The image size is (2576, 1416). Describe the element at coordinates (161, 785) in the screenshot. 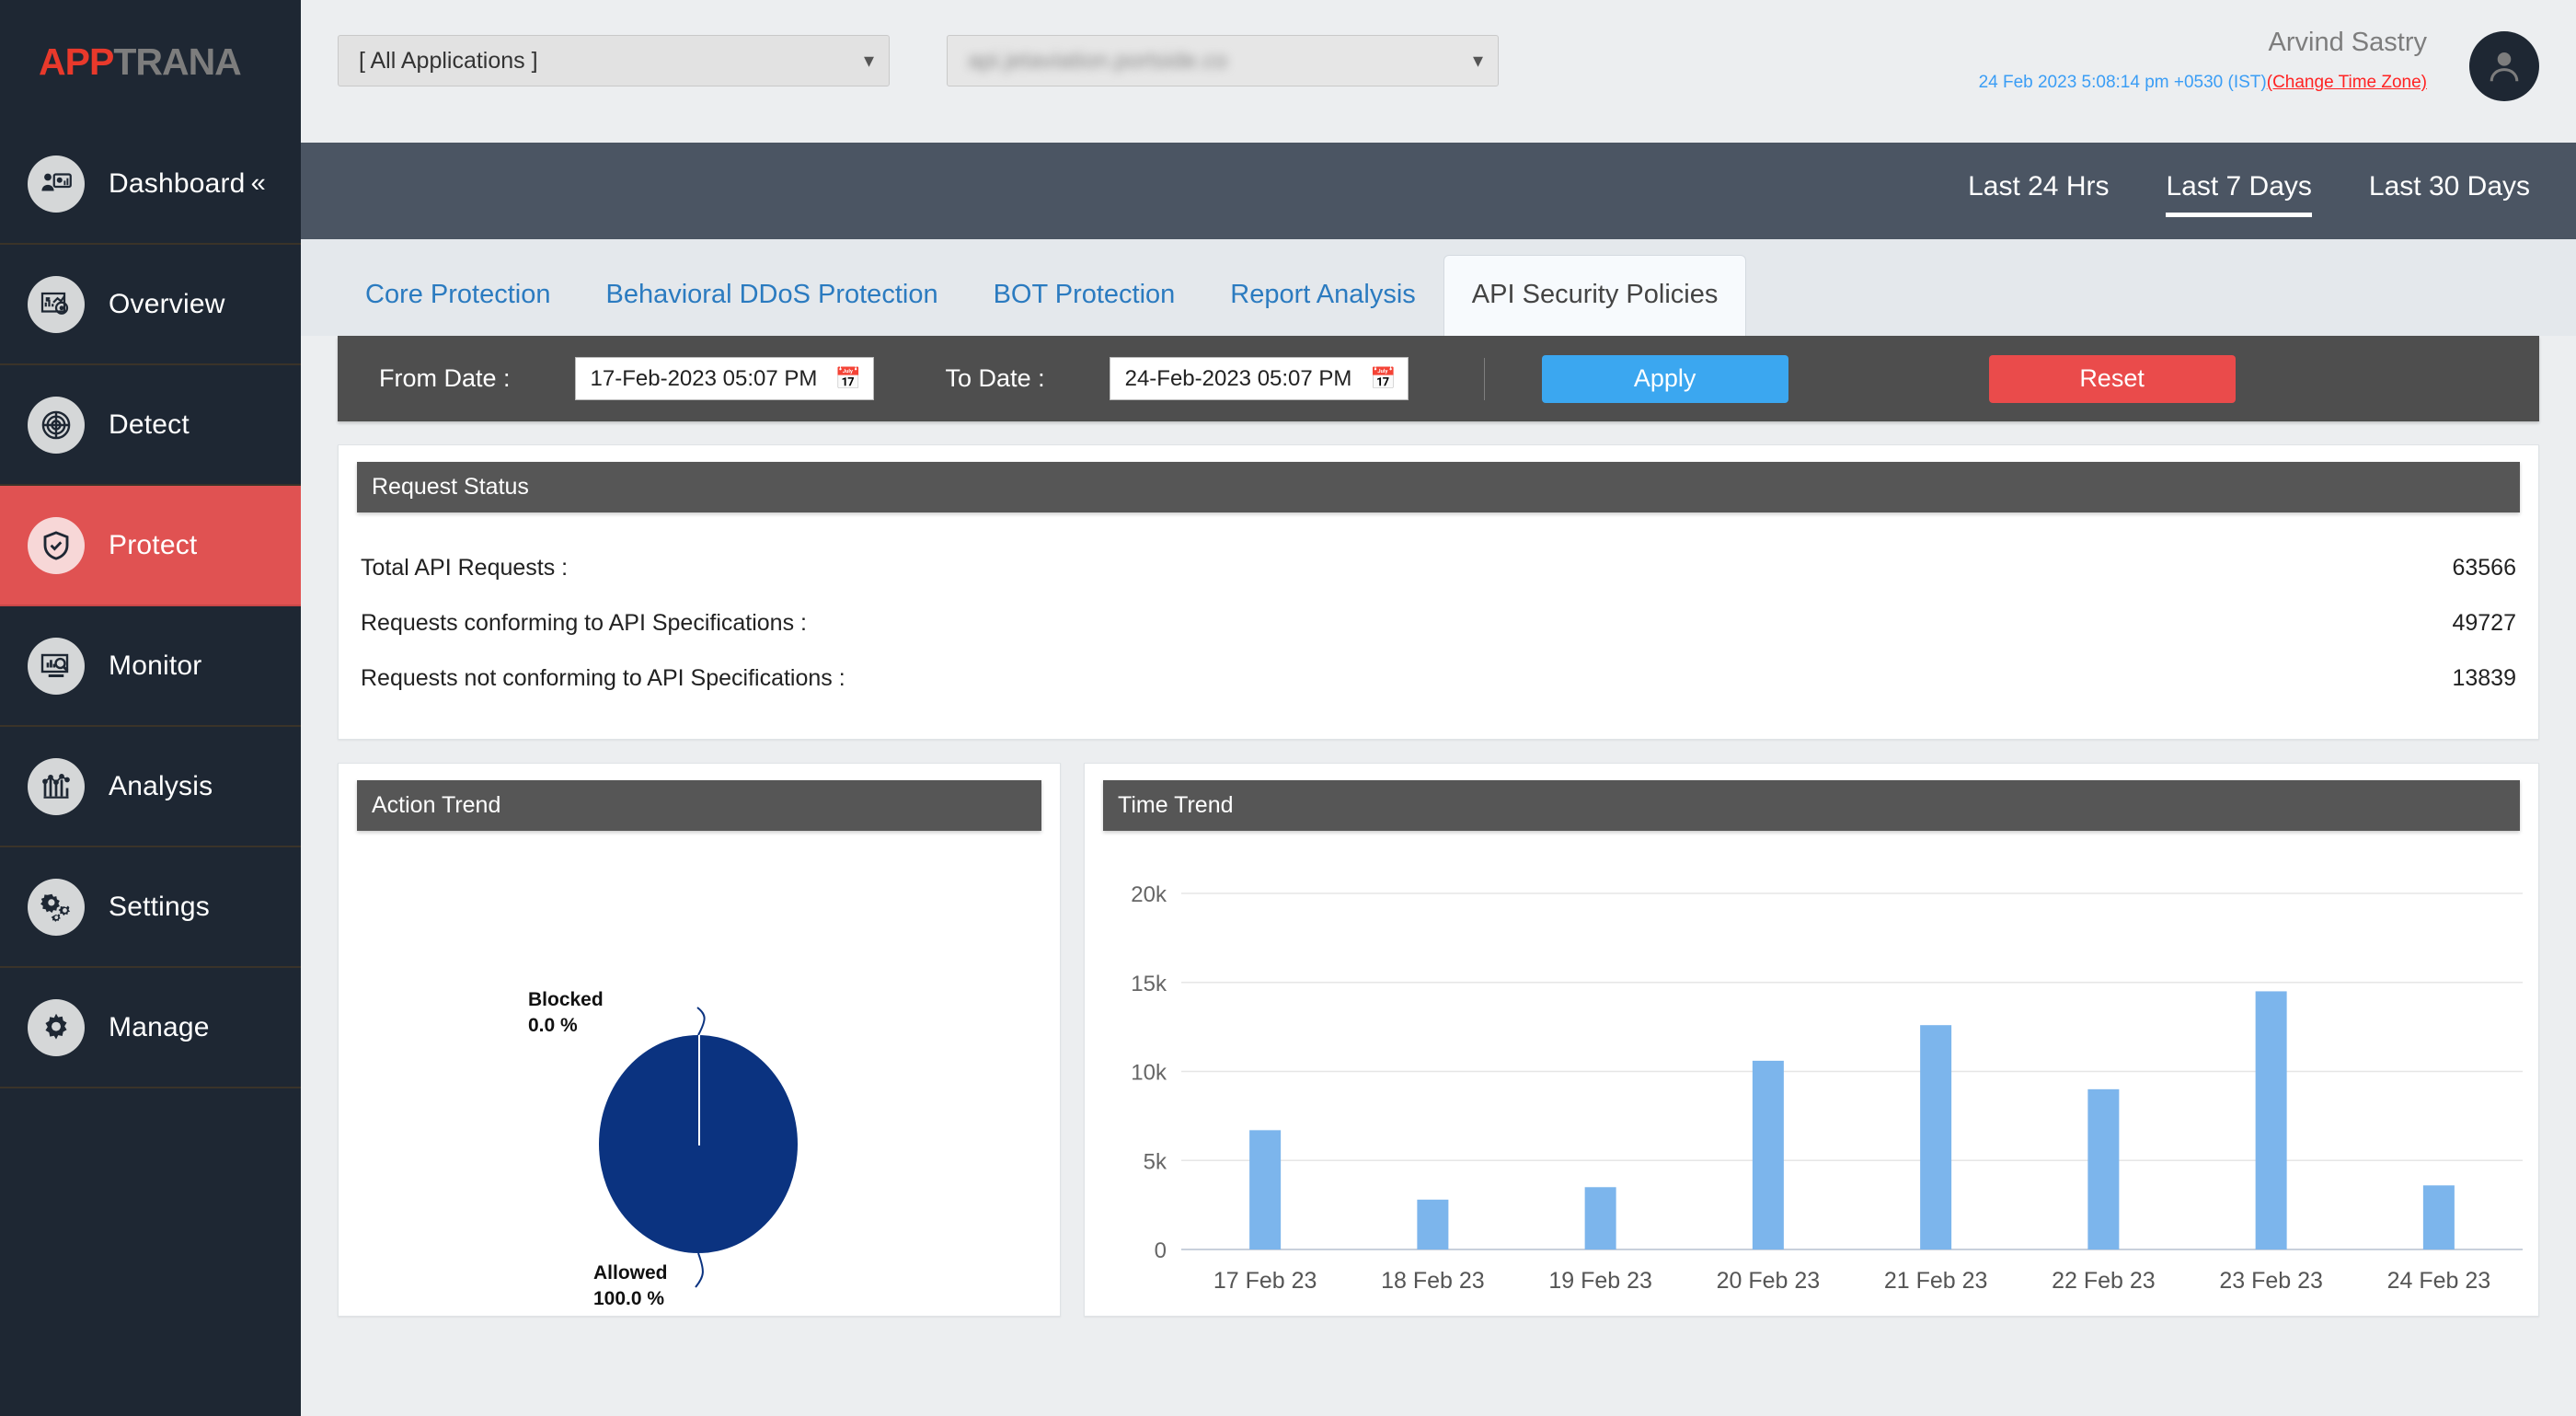

I see `sidebar-item-label: Analysis` at that location.